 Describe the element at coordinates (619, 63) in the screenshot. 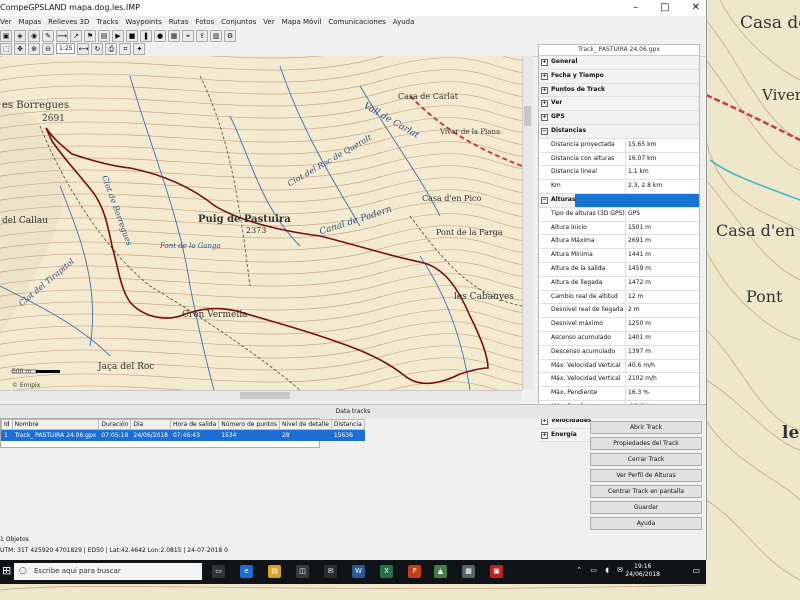

I see `property-category: + General` at that location.